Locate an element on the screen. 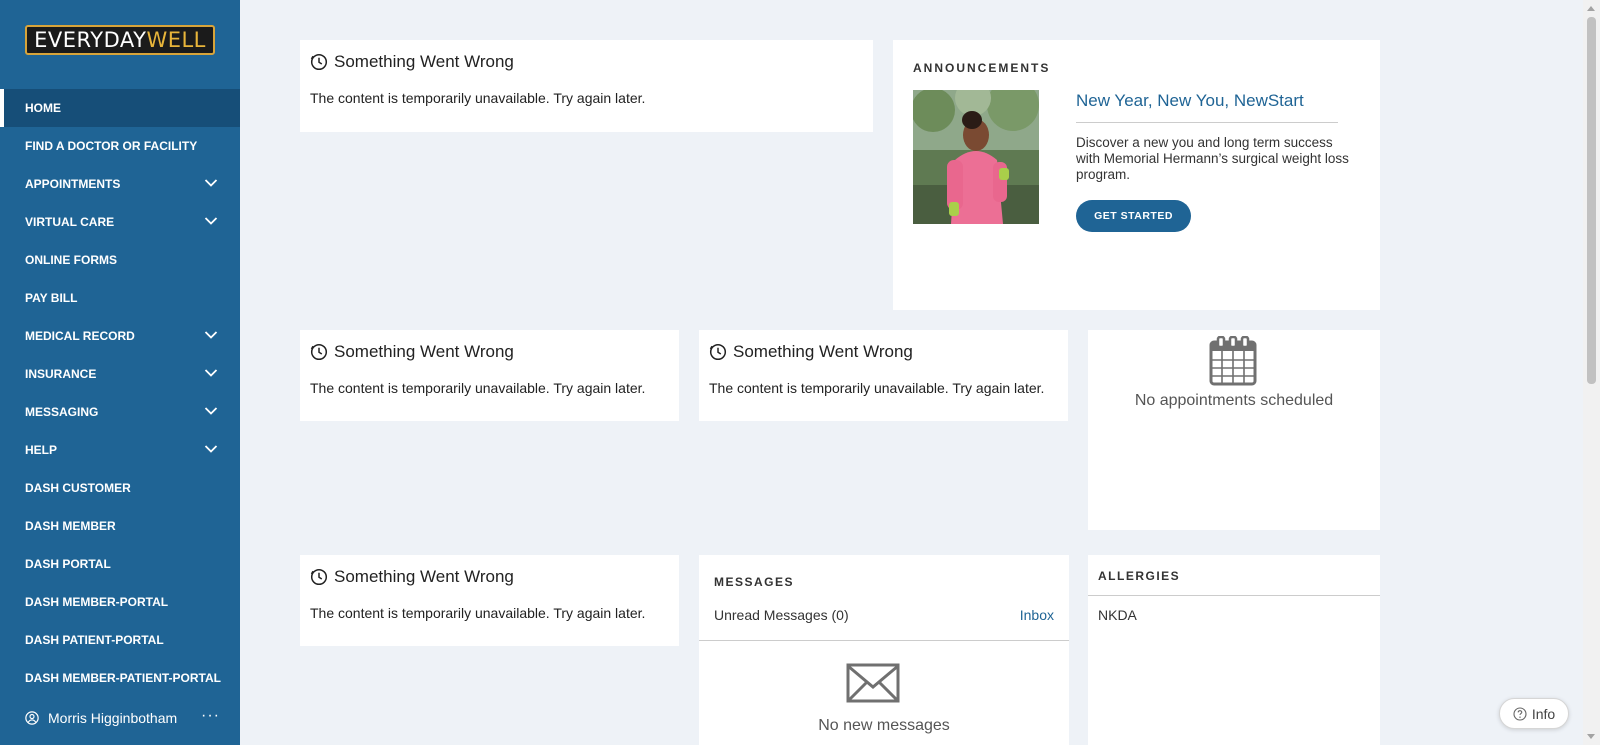 Image resolution: width=1600 pixels, height=745 pixels. sidebar-item-appointments: APPOINTMENTS is located at coordinates (120, 184).